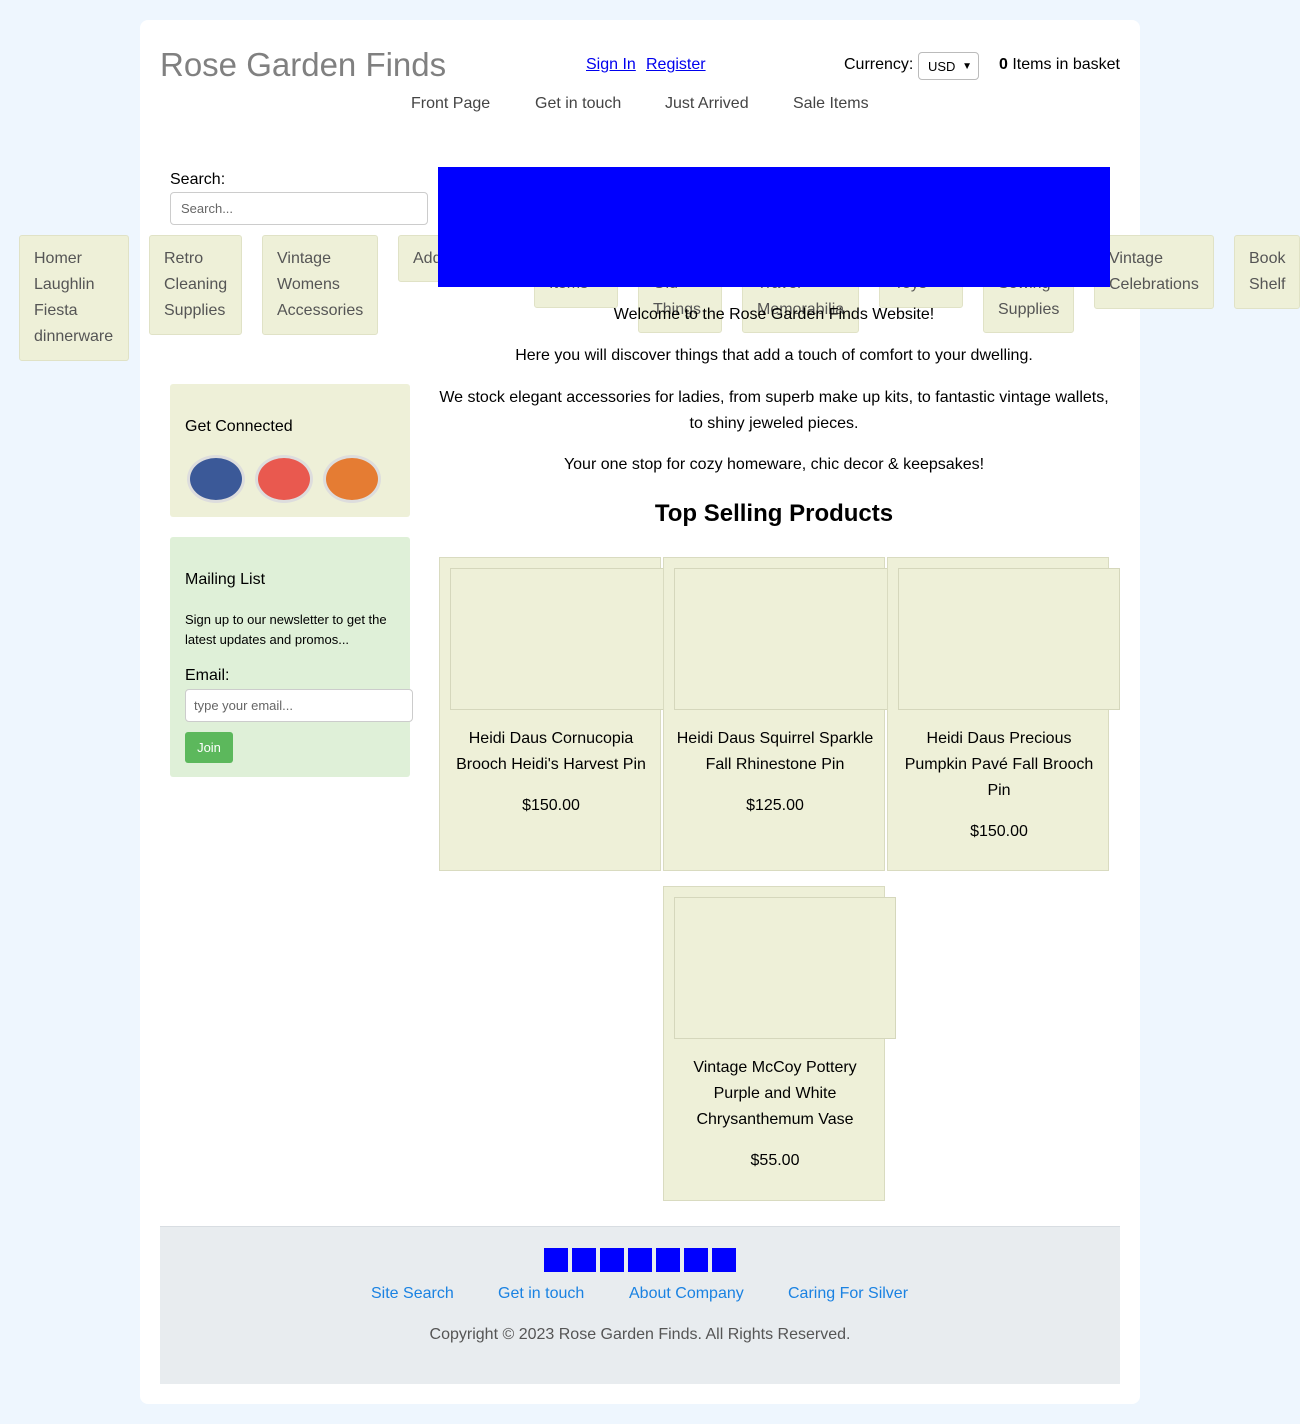  What do you see at coordinates (216, 479) in the screenshot?
I see `facebook-icon` at bounding box center [216, 479].